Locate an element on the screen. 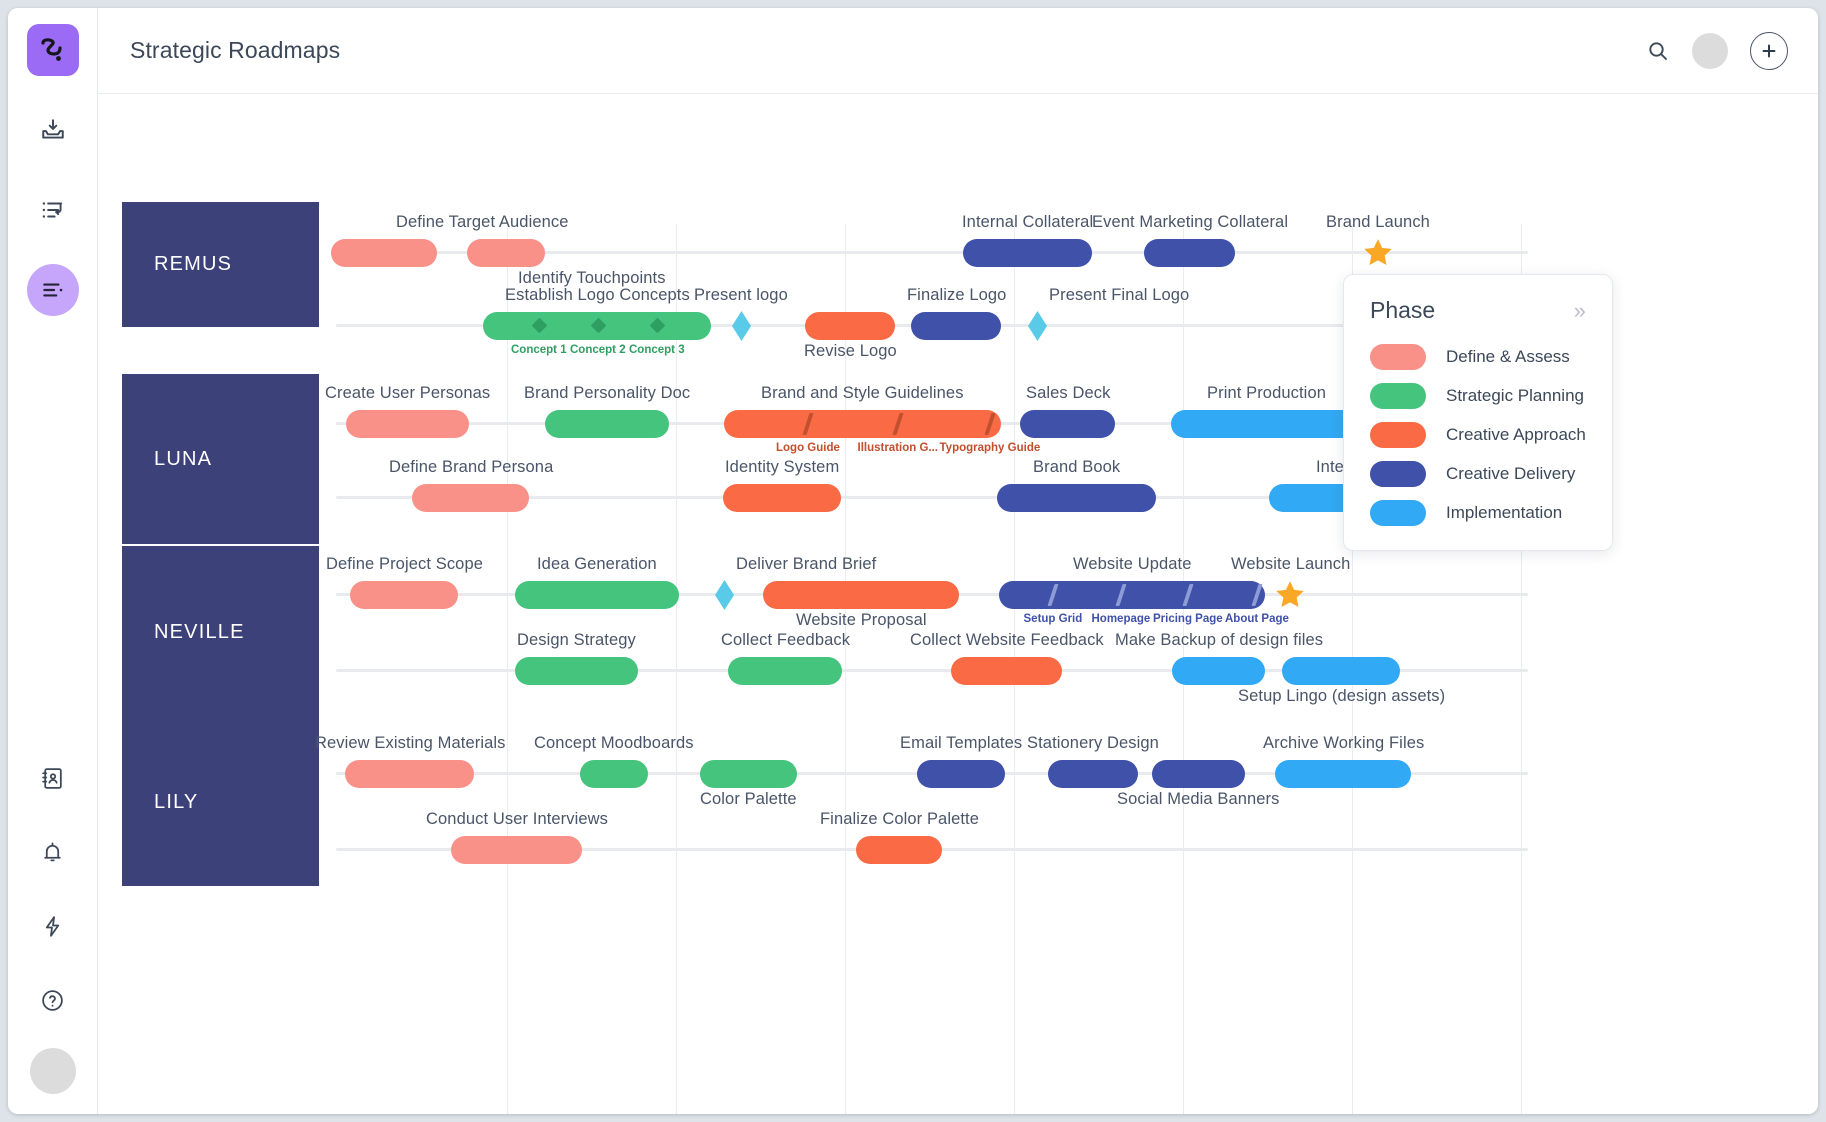  timeline-item-label: Stationery Design is located at coordinates (1093, 743).